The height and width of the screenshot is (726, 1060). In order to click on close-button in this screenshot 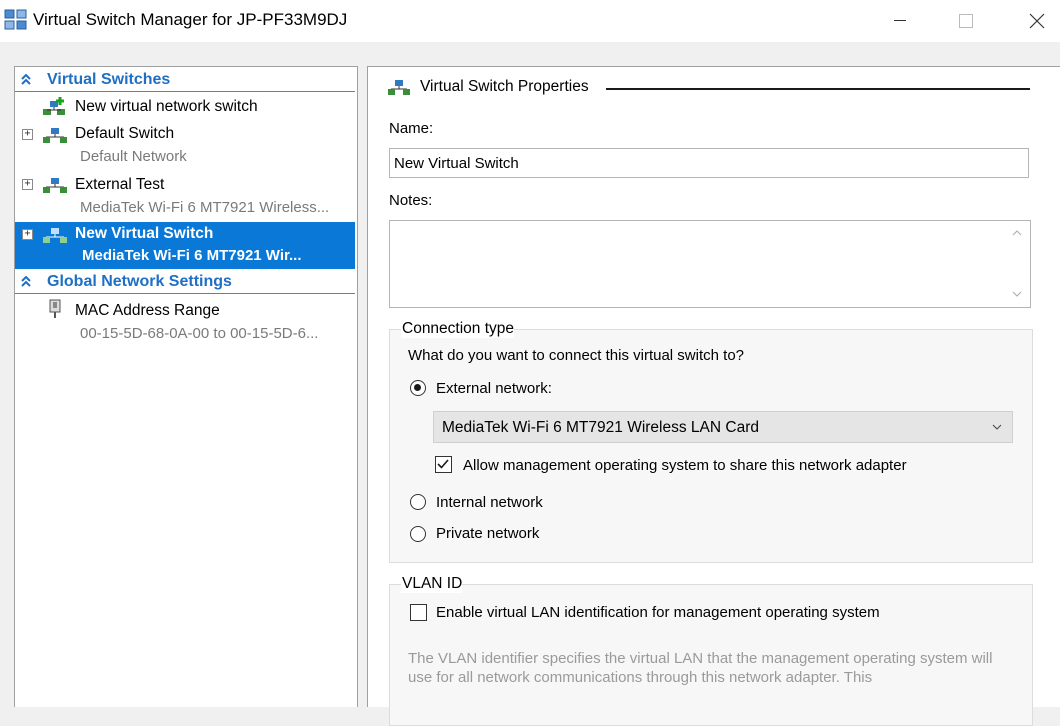, I will do `click(1037, 21)`.